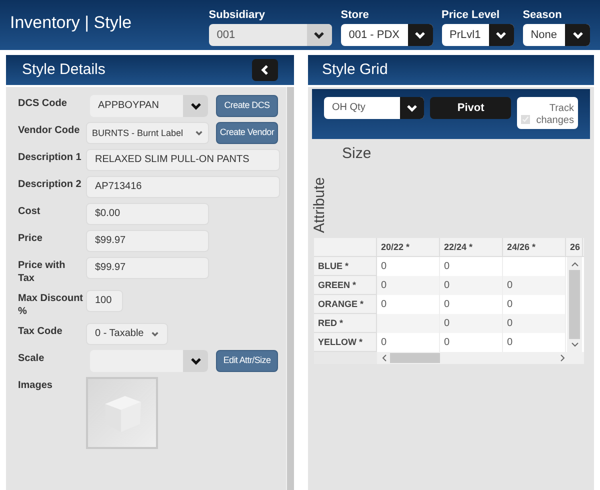 This screenshot has width=600, height=490. I want to click on column-axis-label: Size, so click(357, 154).